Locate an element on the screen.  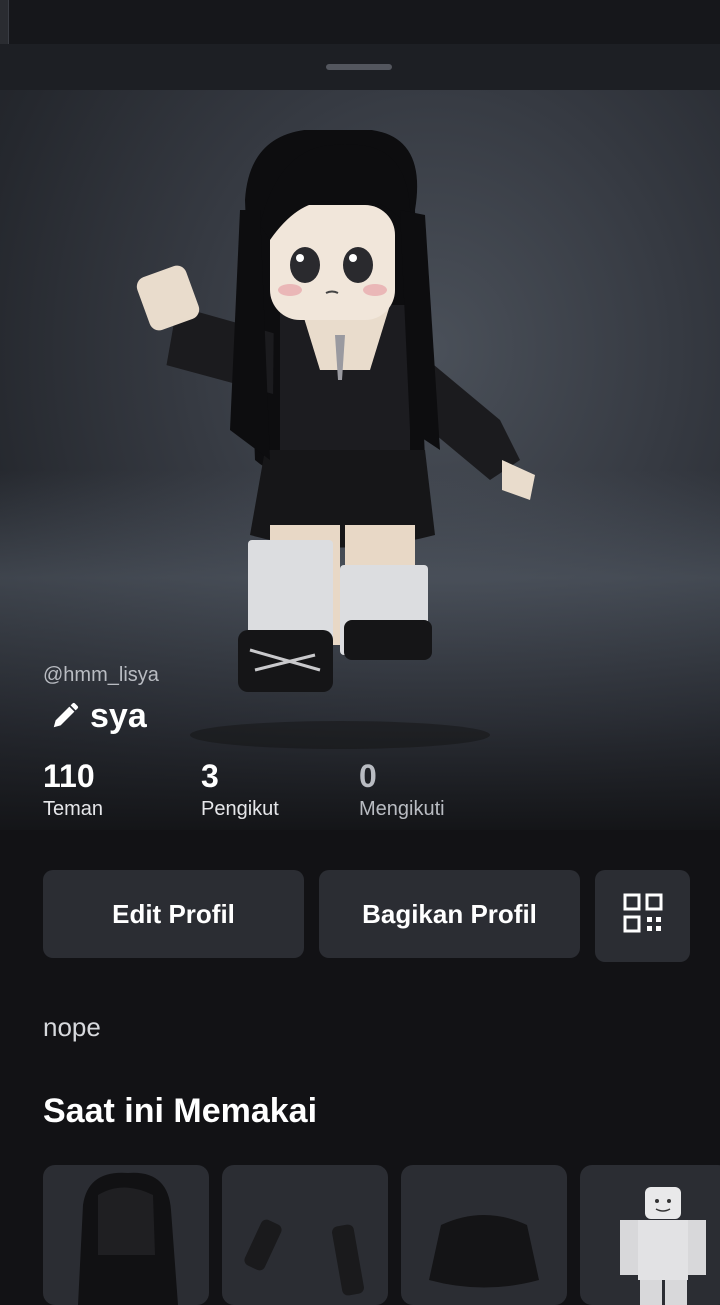
display-name-row: sya is located at coordinates (98, 716).